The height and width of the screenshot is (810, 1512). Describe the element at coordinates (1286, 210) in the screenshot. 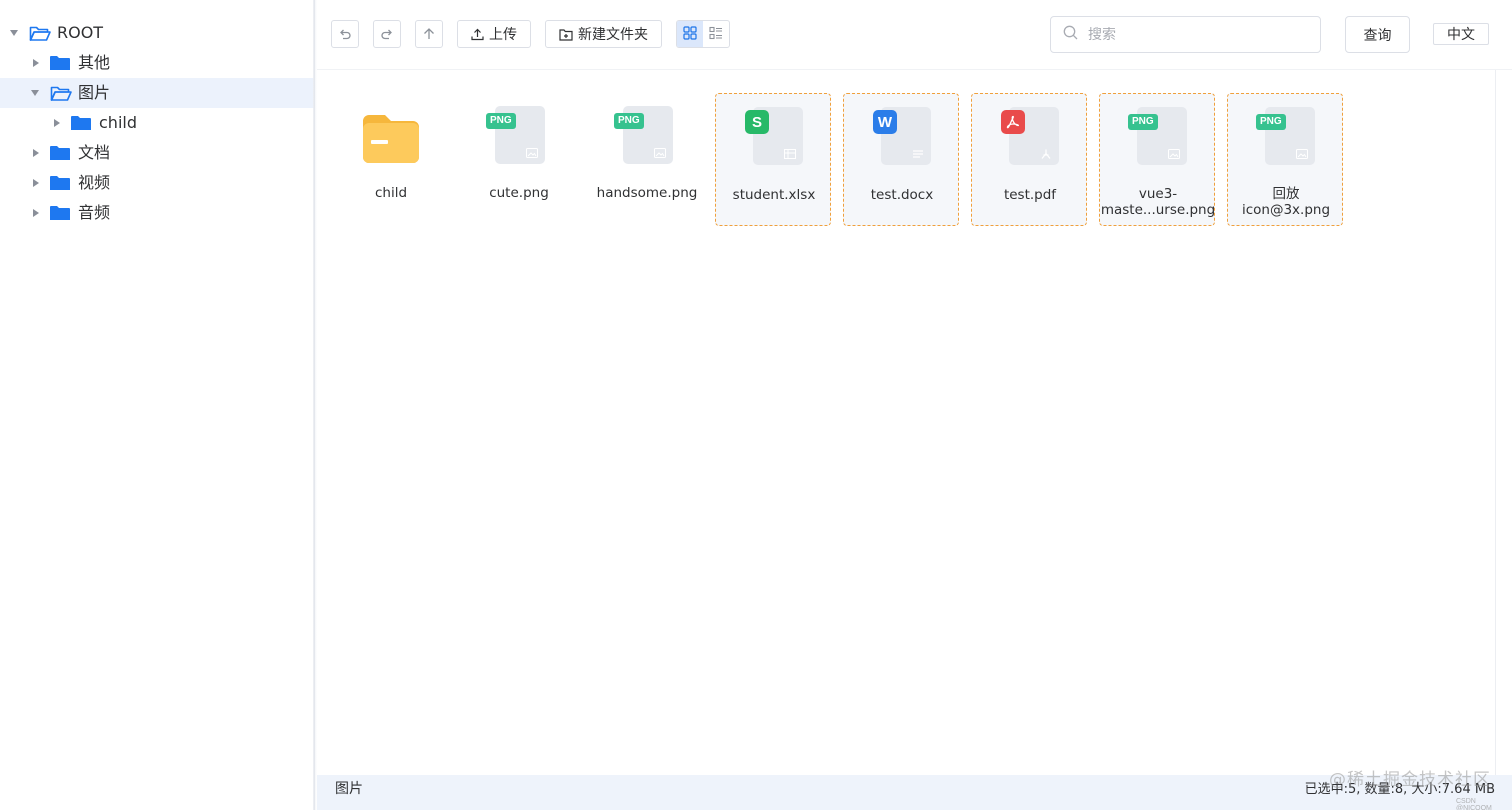

I see `file-item-name-line: icon@3x.png` at that location.